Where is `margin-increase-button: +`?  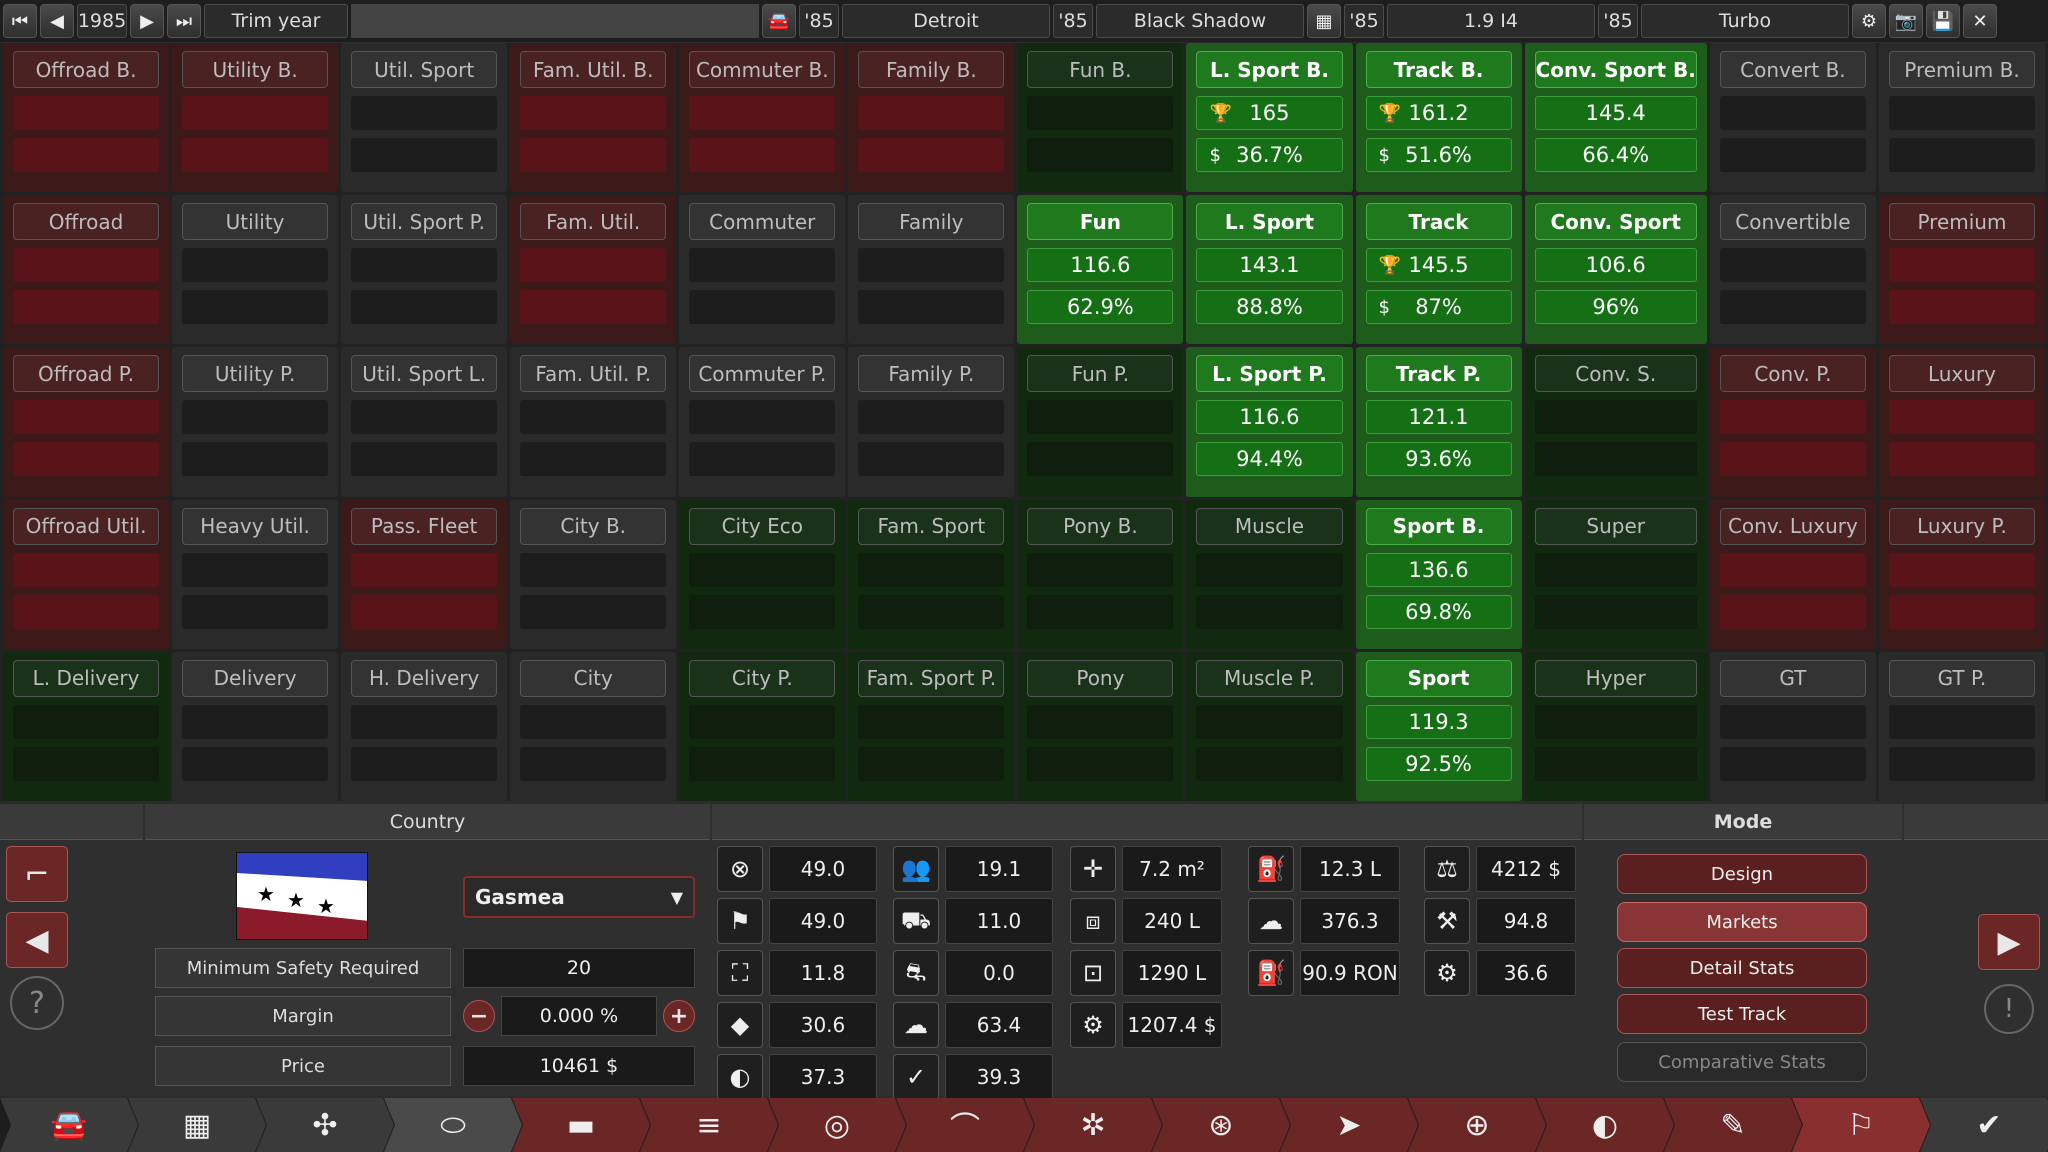
margin-increase-button: + is located at coordinates (679, 1016).